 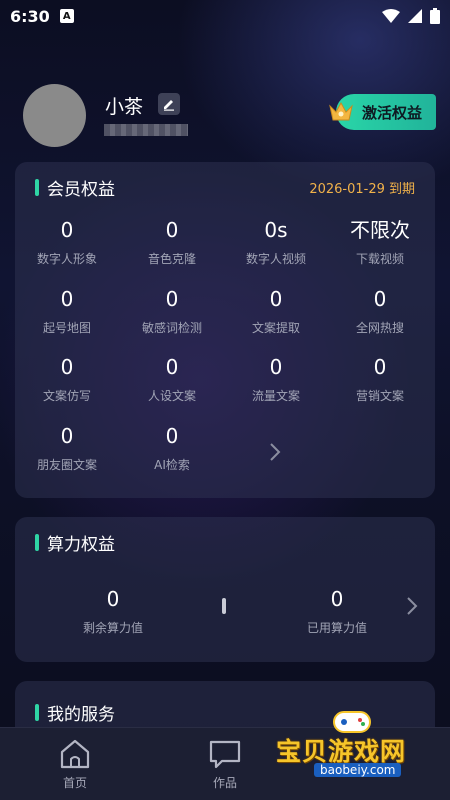 I want to click on benefit-item: 0 朋友圈文案, so click(x=67, y=448).